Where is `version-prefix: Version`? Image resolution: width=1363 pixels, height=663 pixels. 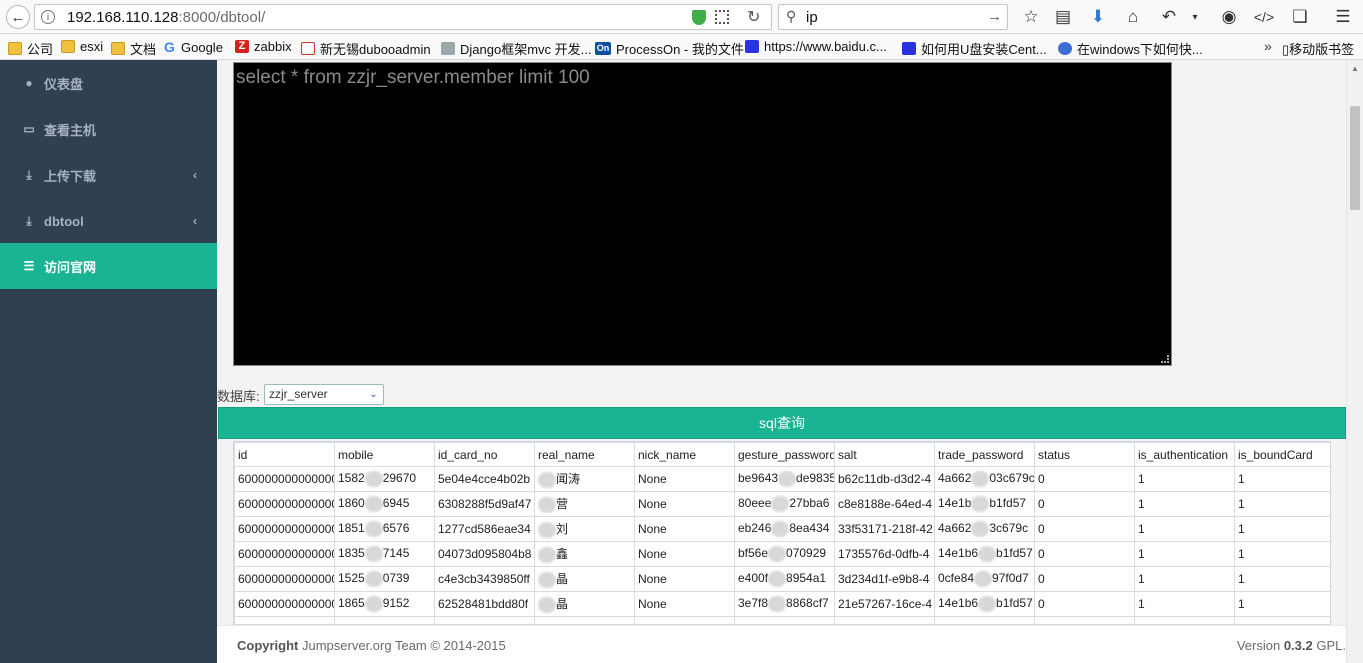 version-prefix: Version is located at coordinates (1260, 645).